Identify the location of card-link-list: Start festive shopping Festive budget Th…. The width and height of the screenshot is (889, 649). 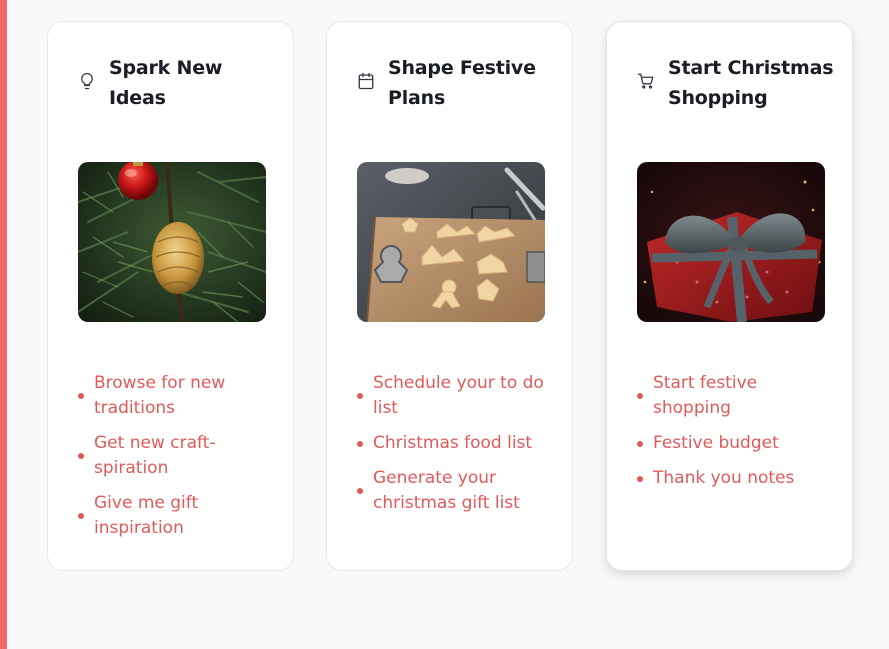
(737, 436).